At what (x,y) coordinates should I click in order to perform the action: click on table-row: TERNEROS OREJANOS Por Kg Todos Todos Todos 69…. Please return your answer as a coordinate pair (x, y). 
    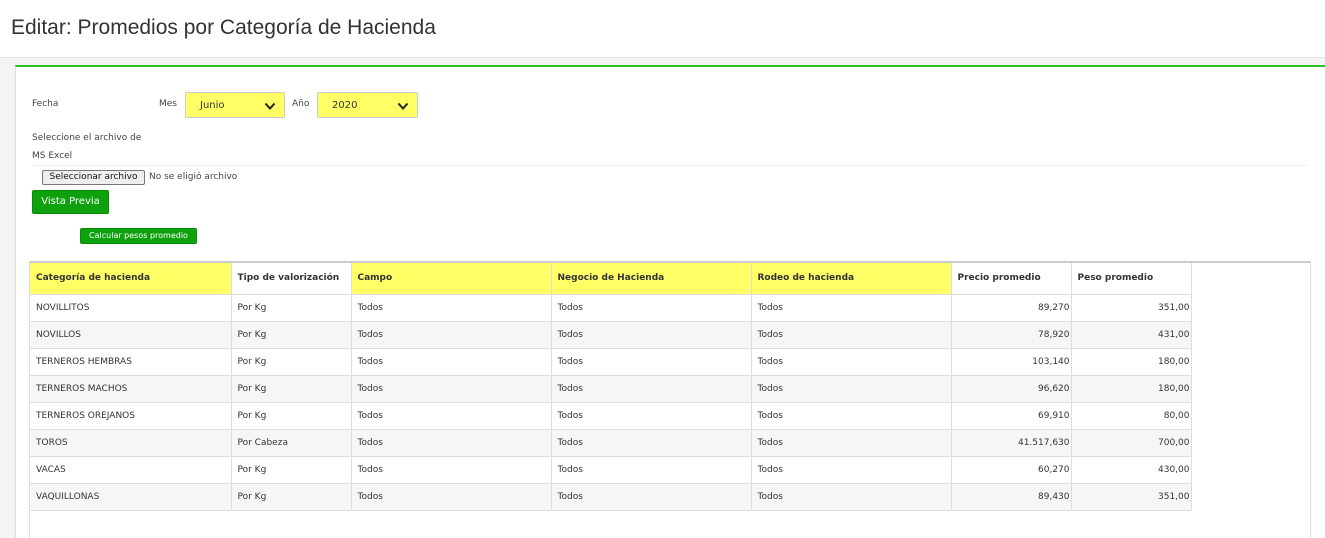
    Looking at the image, I should click on (611, 416).